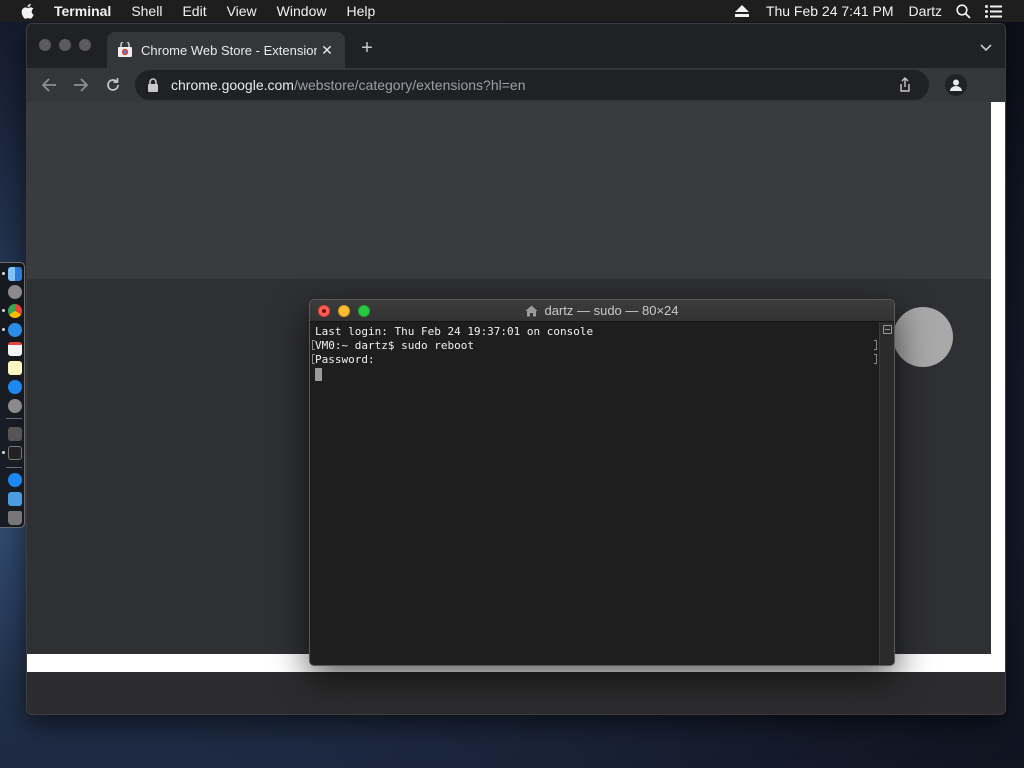  What do you see at coordinates (15, 368) in the screenshot?
I see `notes-icon` at bounding box center [15, 368].